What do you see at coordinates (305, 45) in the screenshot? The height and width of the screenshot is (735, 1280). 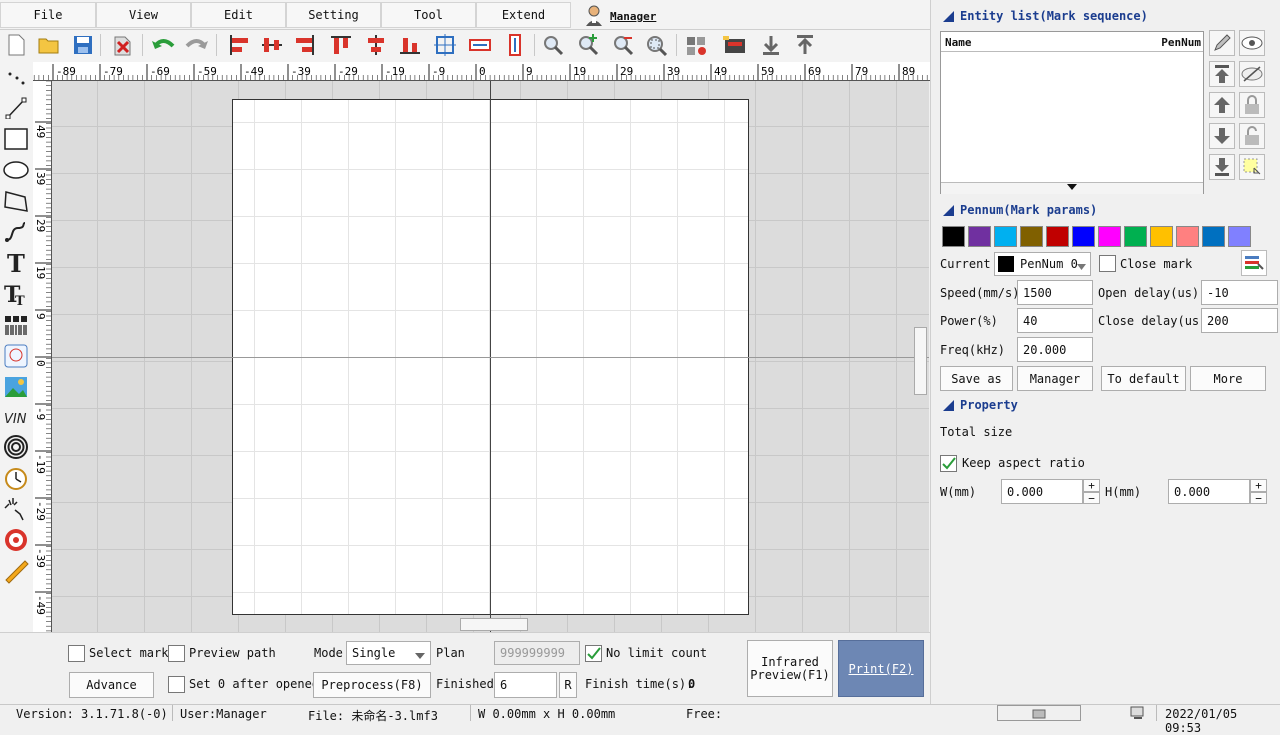 I see `align-right-icon` at bounding box center [305, 45].